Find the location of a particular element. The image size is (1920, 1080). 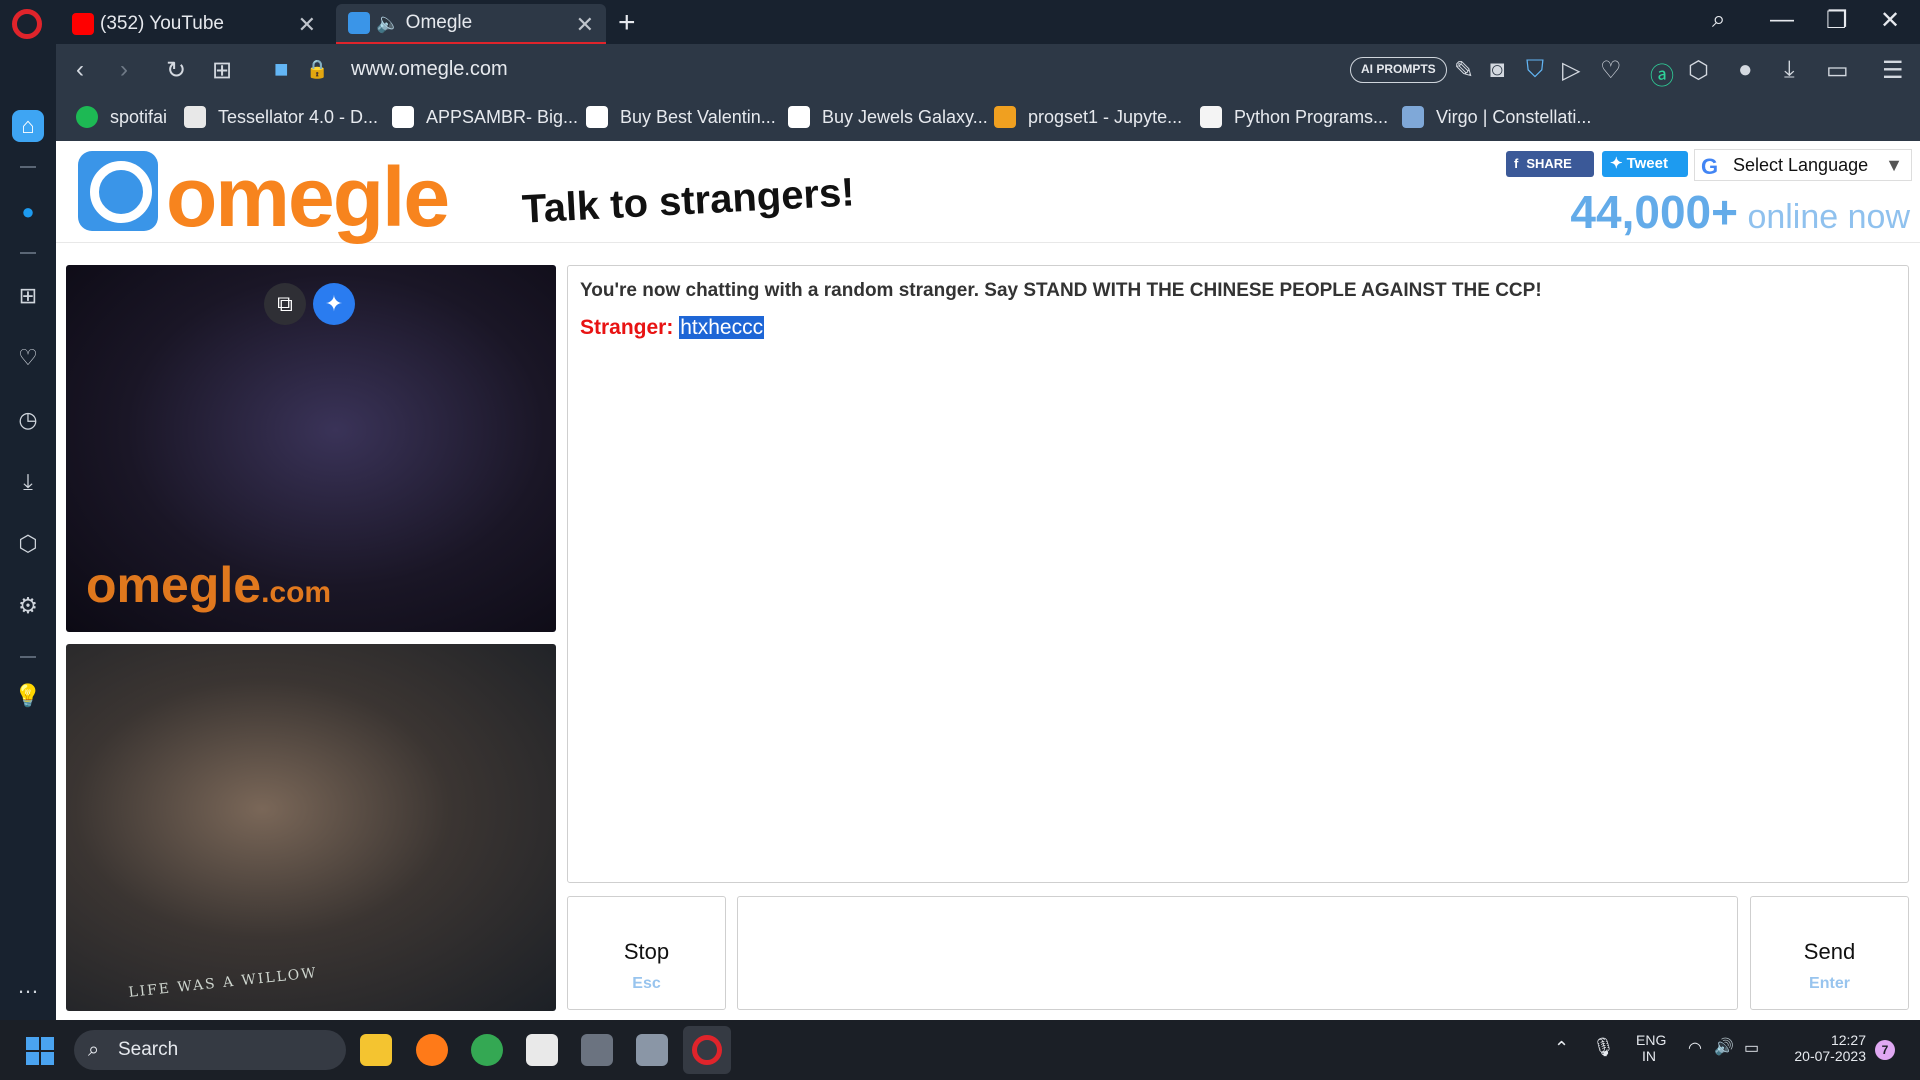

opera-logo-icon is located at coordinates (27, 24).